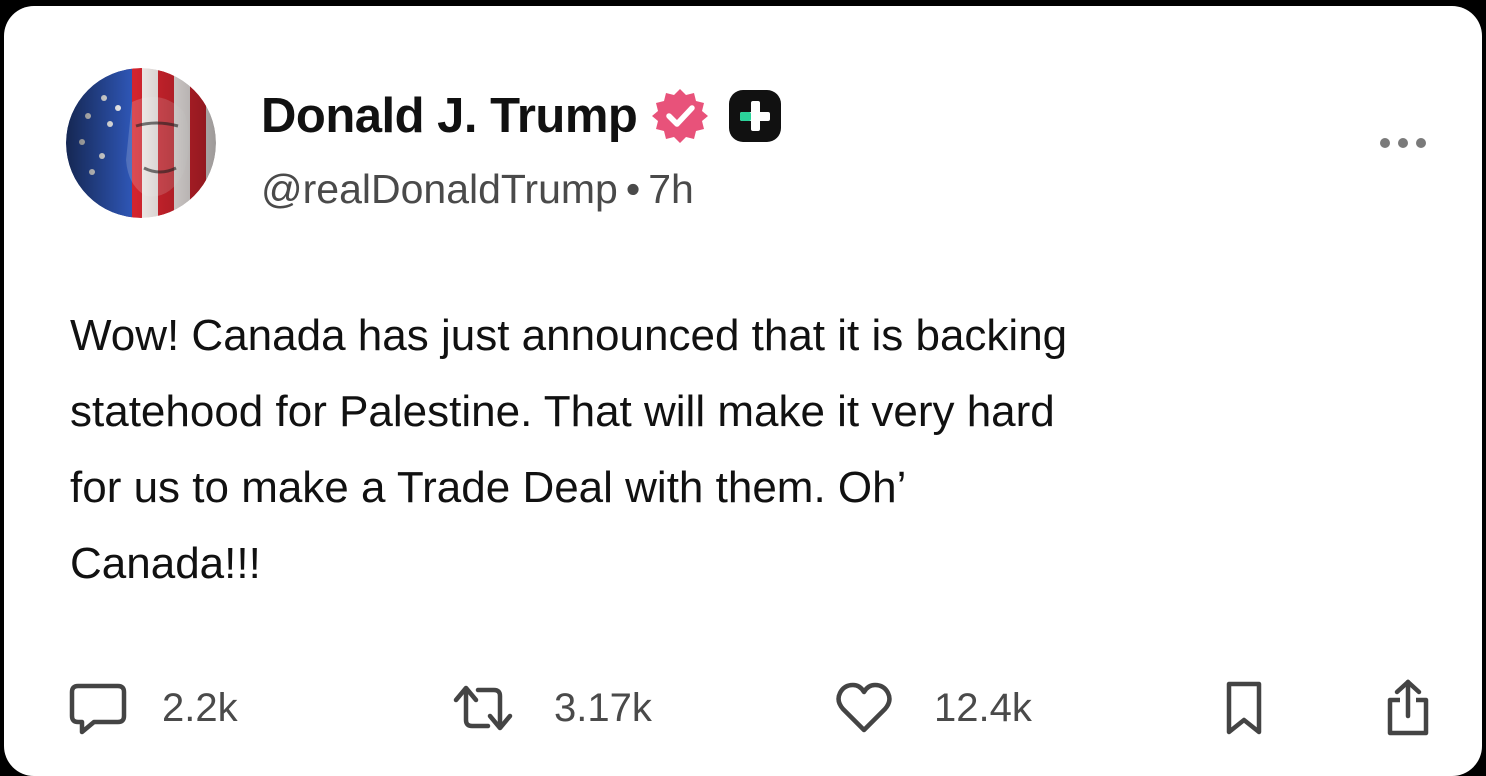 The width and height of the screenshot is (1486, 776). I want to click on bookmark-icon, so click(1244, 708).